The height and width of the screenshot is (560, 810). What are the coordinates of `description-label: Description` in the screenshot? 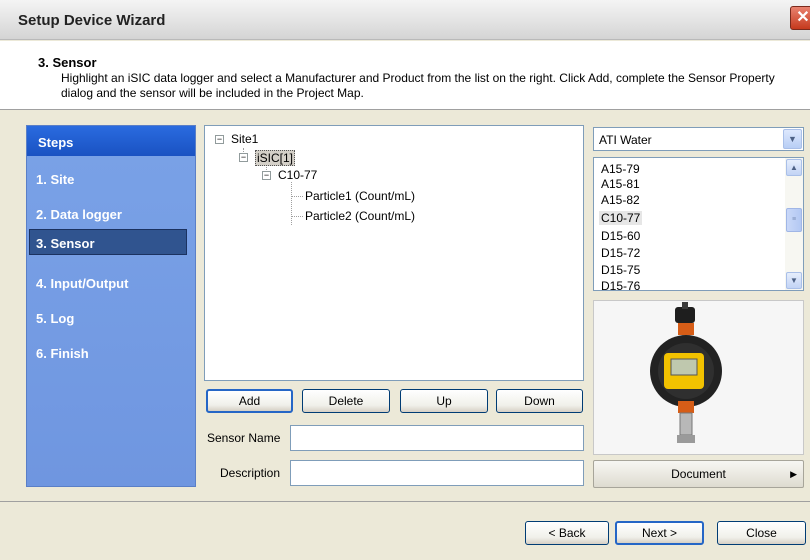 It's located at (250, 473).